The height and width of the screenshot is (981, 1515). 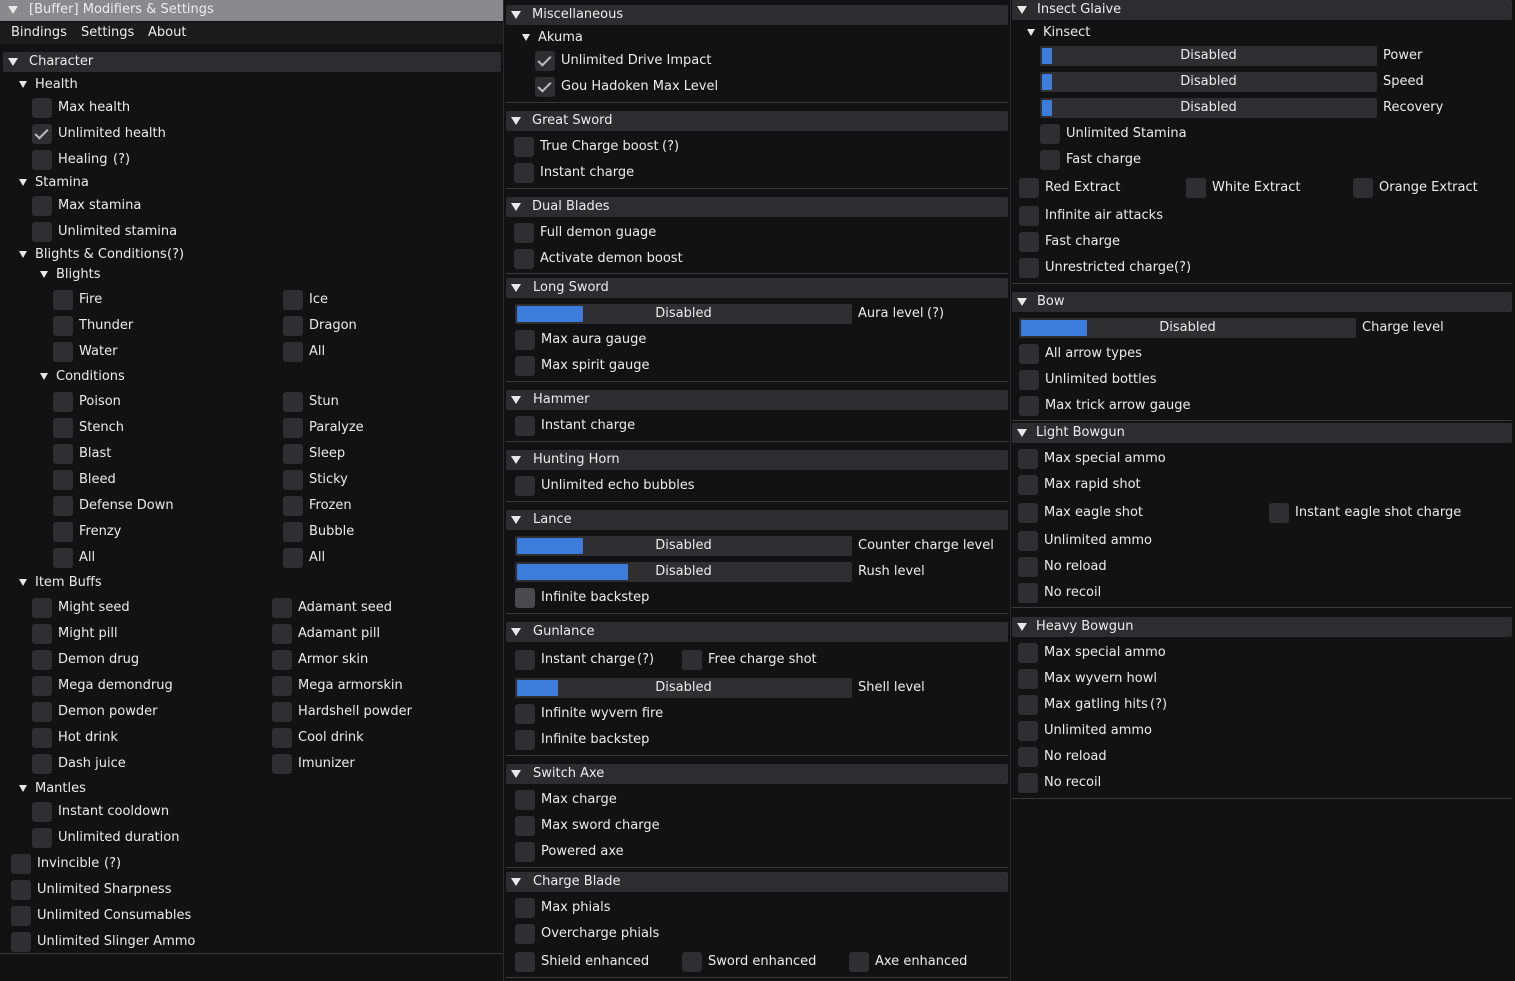 I want to click on all-conditions-right-checkbox, so click(x=293, y=558).